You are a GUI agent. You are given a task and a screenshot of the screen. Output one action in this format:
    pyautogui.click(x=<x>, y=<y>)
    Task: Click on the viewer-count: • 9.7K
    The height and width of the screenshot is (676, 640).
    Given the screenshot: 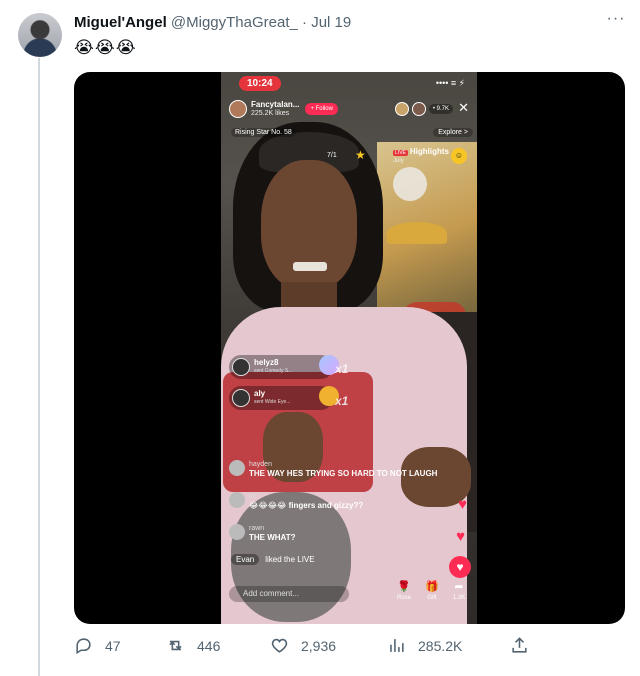 What is the action you would take?
    pyautogui.click(x=440, y=109)
    